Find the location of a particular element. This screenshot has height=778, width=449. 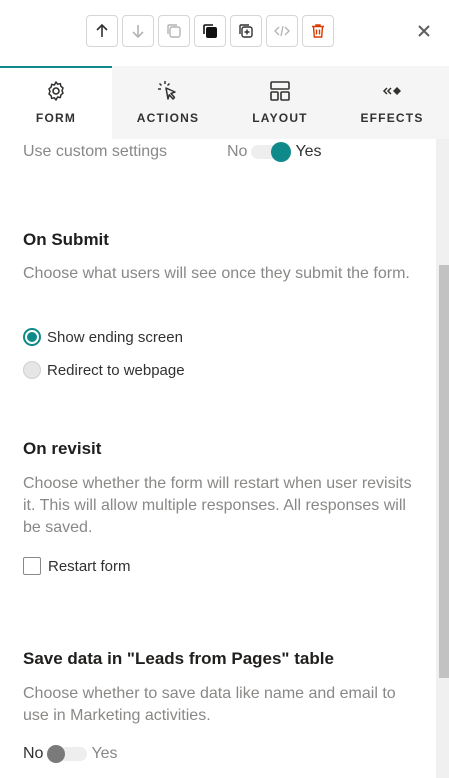

tab-label: ACTIONS is located at coordinates (168, 118).